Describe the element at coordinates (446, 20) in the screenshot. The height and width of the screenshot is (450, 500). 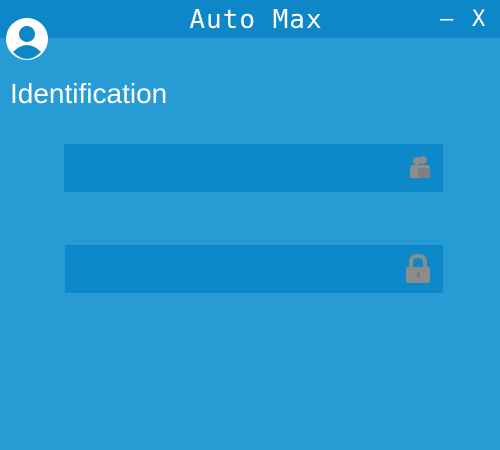
I see `minimize-button: —` at that location.